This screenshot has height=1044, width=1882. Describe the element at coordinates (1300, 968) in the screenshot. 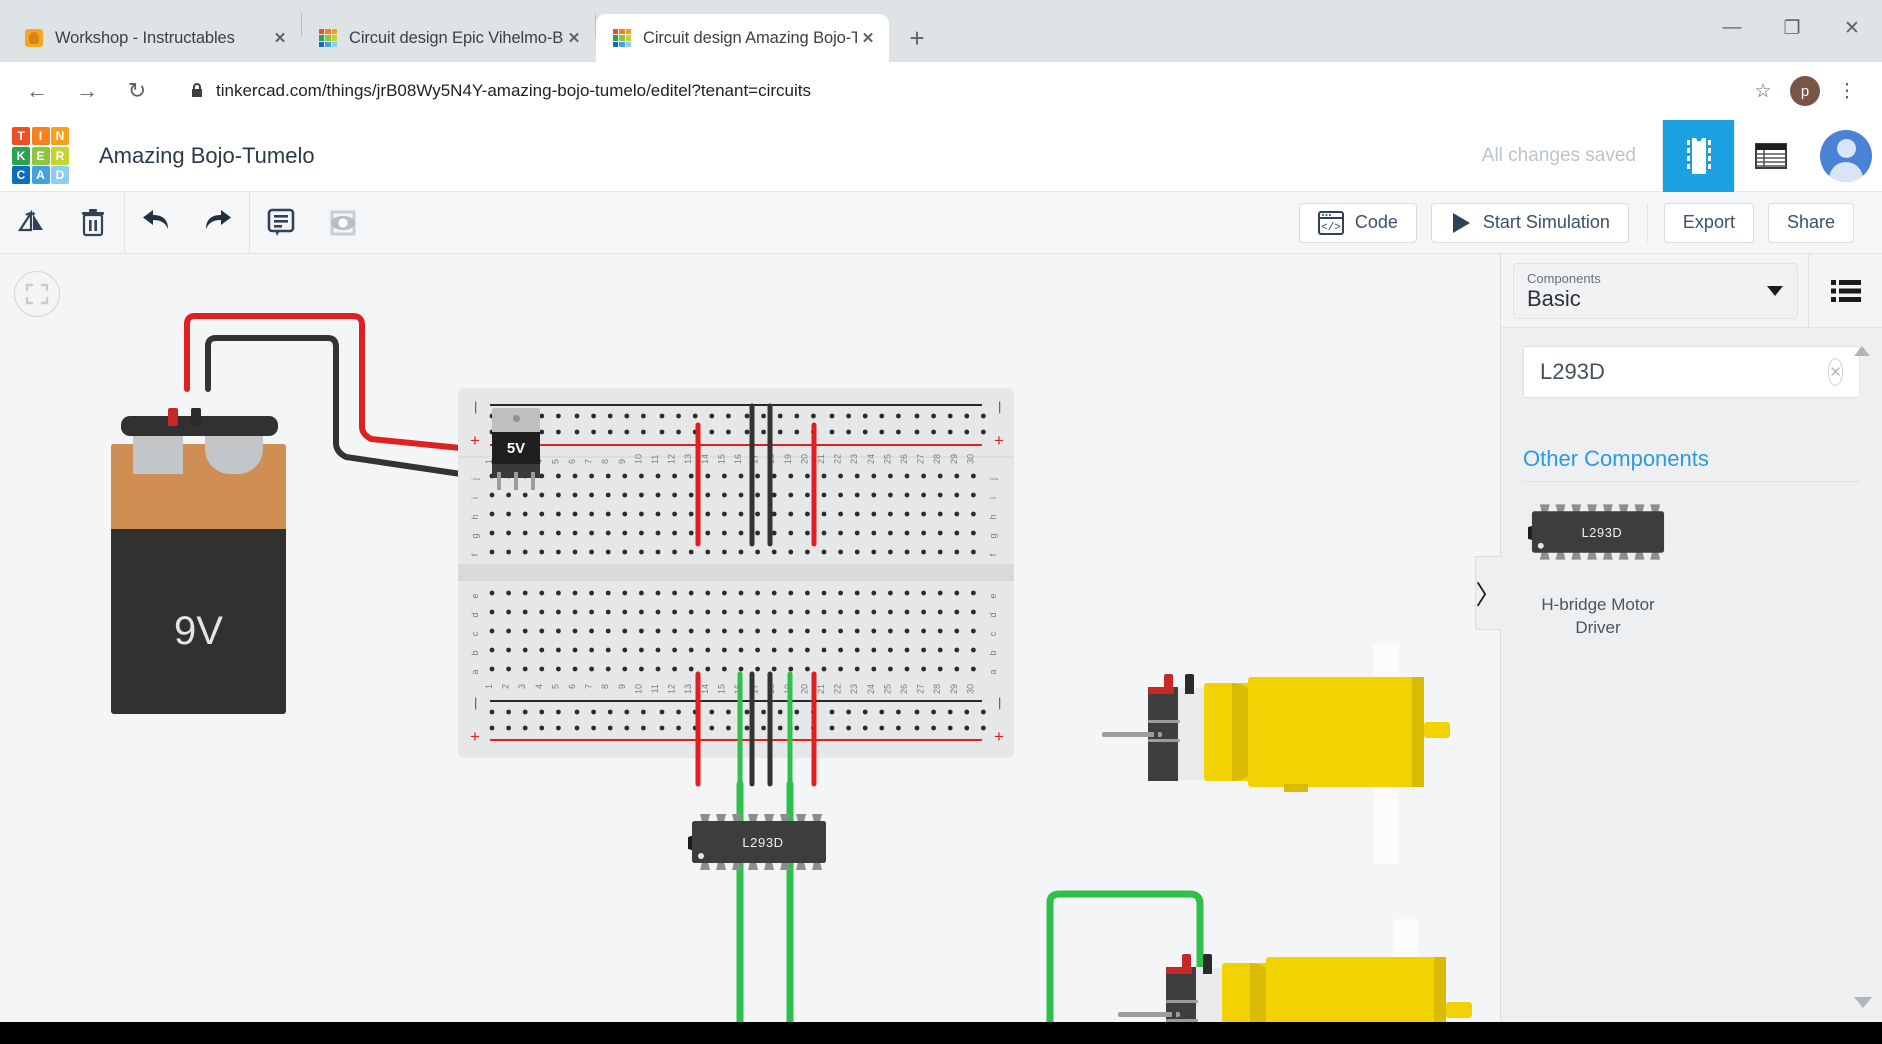

I see `dc-motor-bottom` at that location.